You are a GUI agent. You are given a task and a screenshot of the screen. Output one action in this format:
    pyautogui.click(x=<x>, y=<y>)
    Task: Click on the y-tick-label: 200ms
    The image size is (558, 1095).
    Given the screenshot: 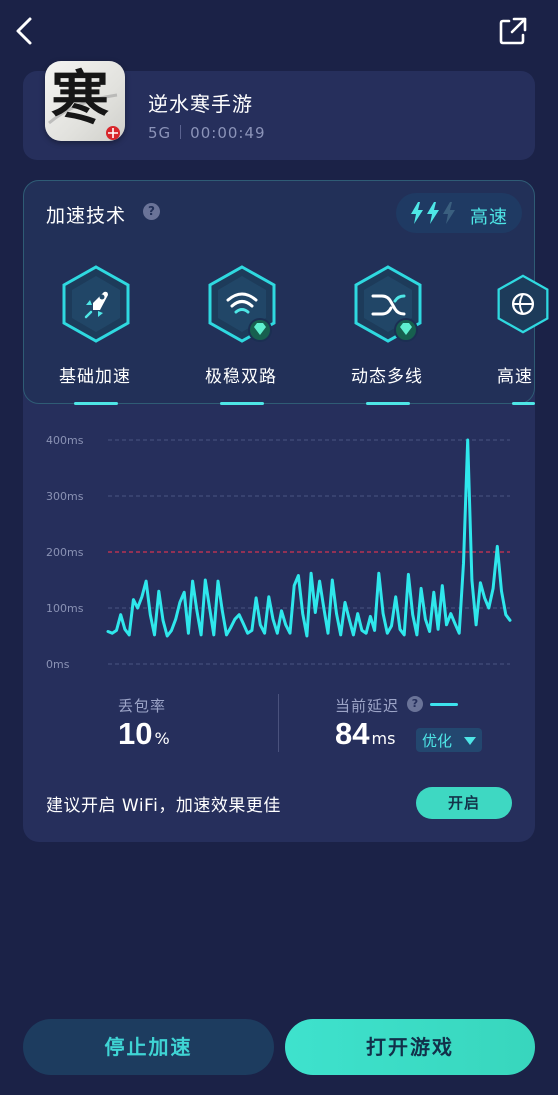 What is the action you would take?
    pyautogui.click(x=65, y=552)
    